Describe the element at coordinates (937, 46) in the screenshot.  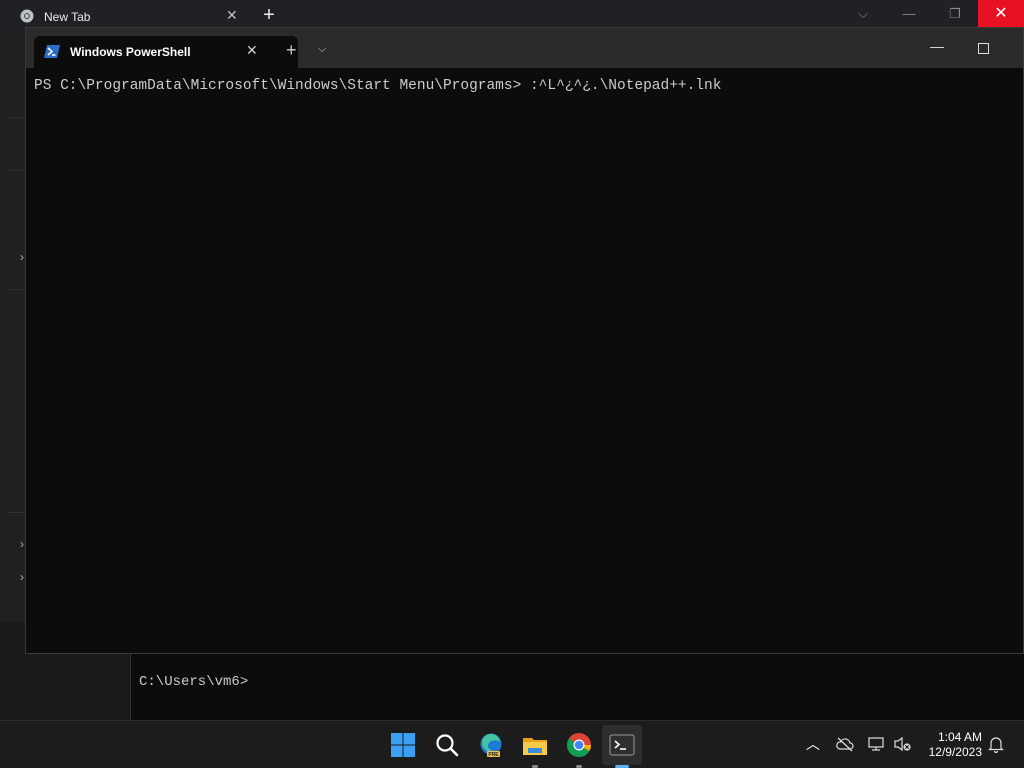
I see `terminal-minimize-button: —` at that location.